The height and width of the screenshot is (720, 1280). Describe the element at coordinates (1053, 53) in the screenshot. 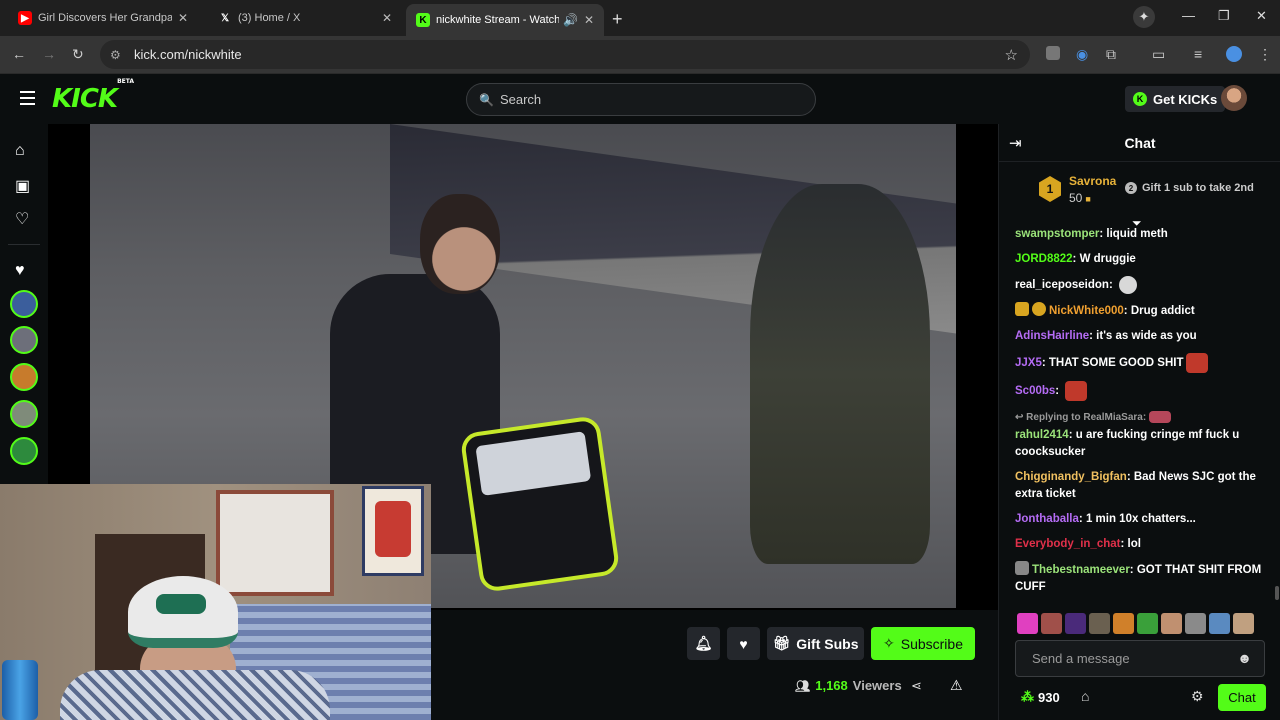

I see `extension-icon` at that location.